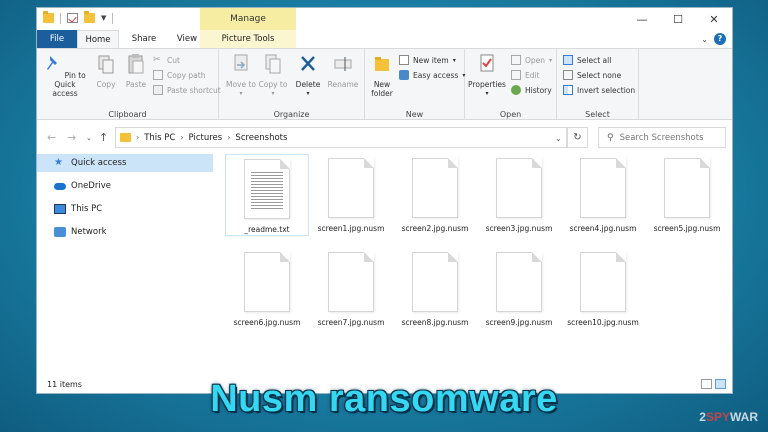 Image resolution: width=768 pixels, height=432 pixels. What do you see at coordinates (194, 90) in the screenshot?
I see `paste-shortcut-label: Paste shortcut` at bounding box center [194, 90].